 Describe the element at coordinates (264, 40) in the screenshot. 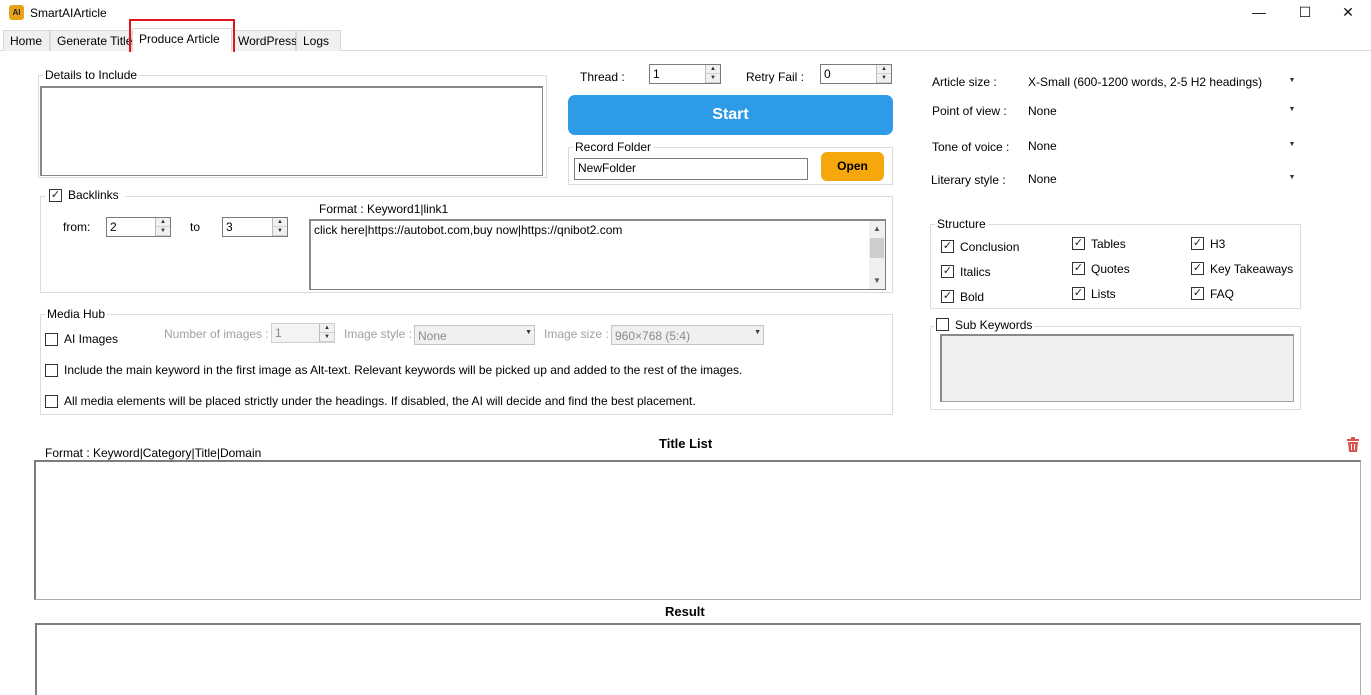

I see `tab-wordpress: WordPress` at that location.